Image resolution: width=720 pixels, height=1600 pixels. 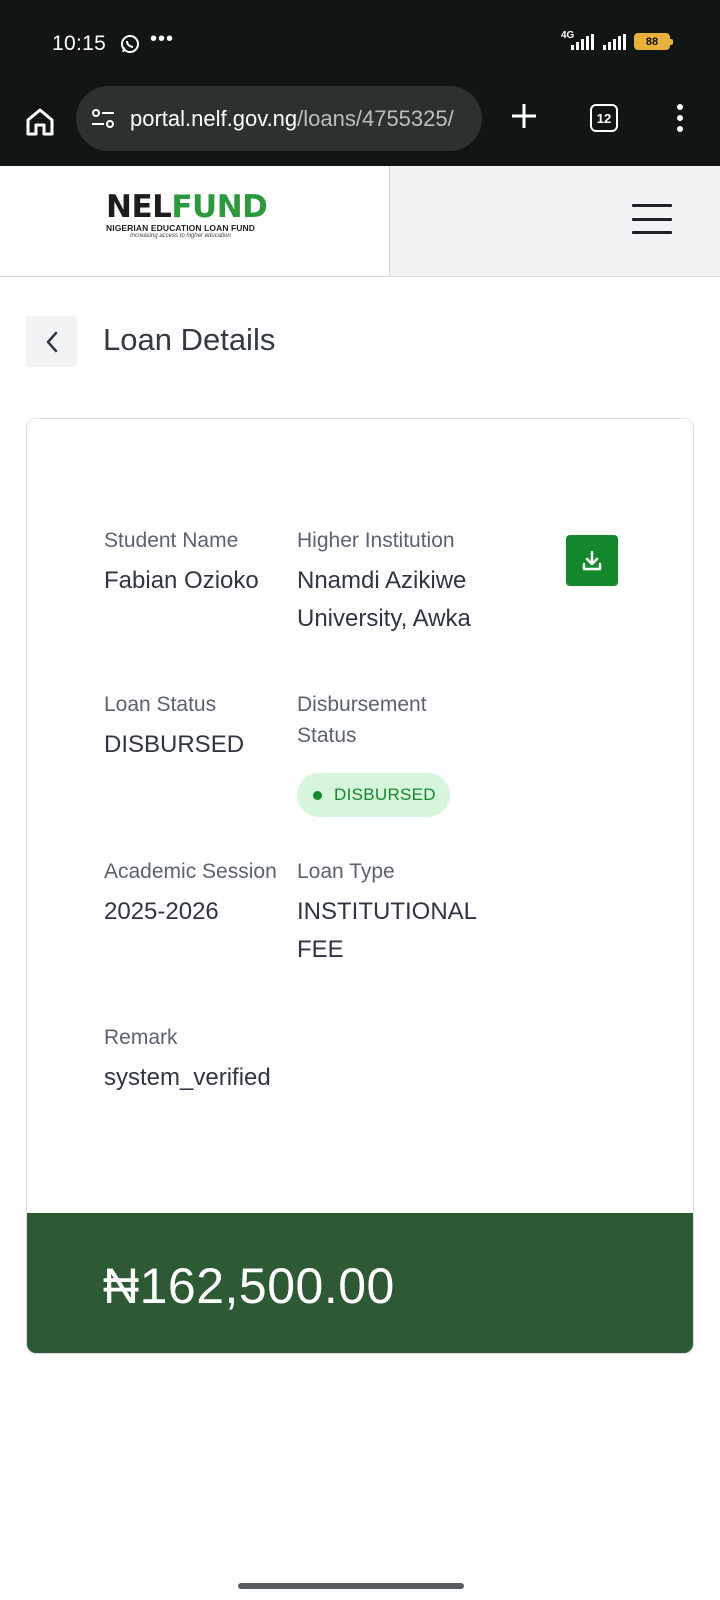 What do you see at coordinates (171, 540) in the screenshot?
I see `student-name-label: Student Name` at bounding box center [171, 540].